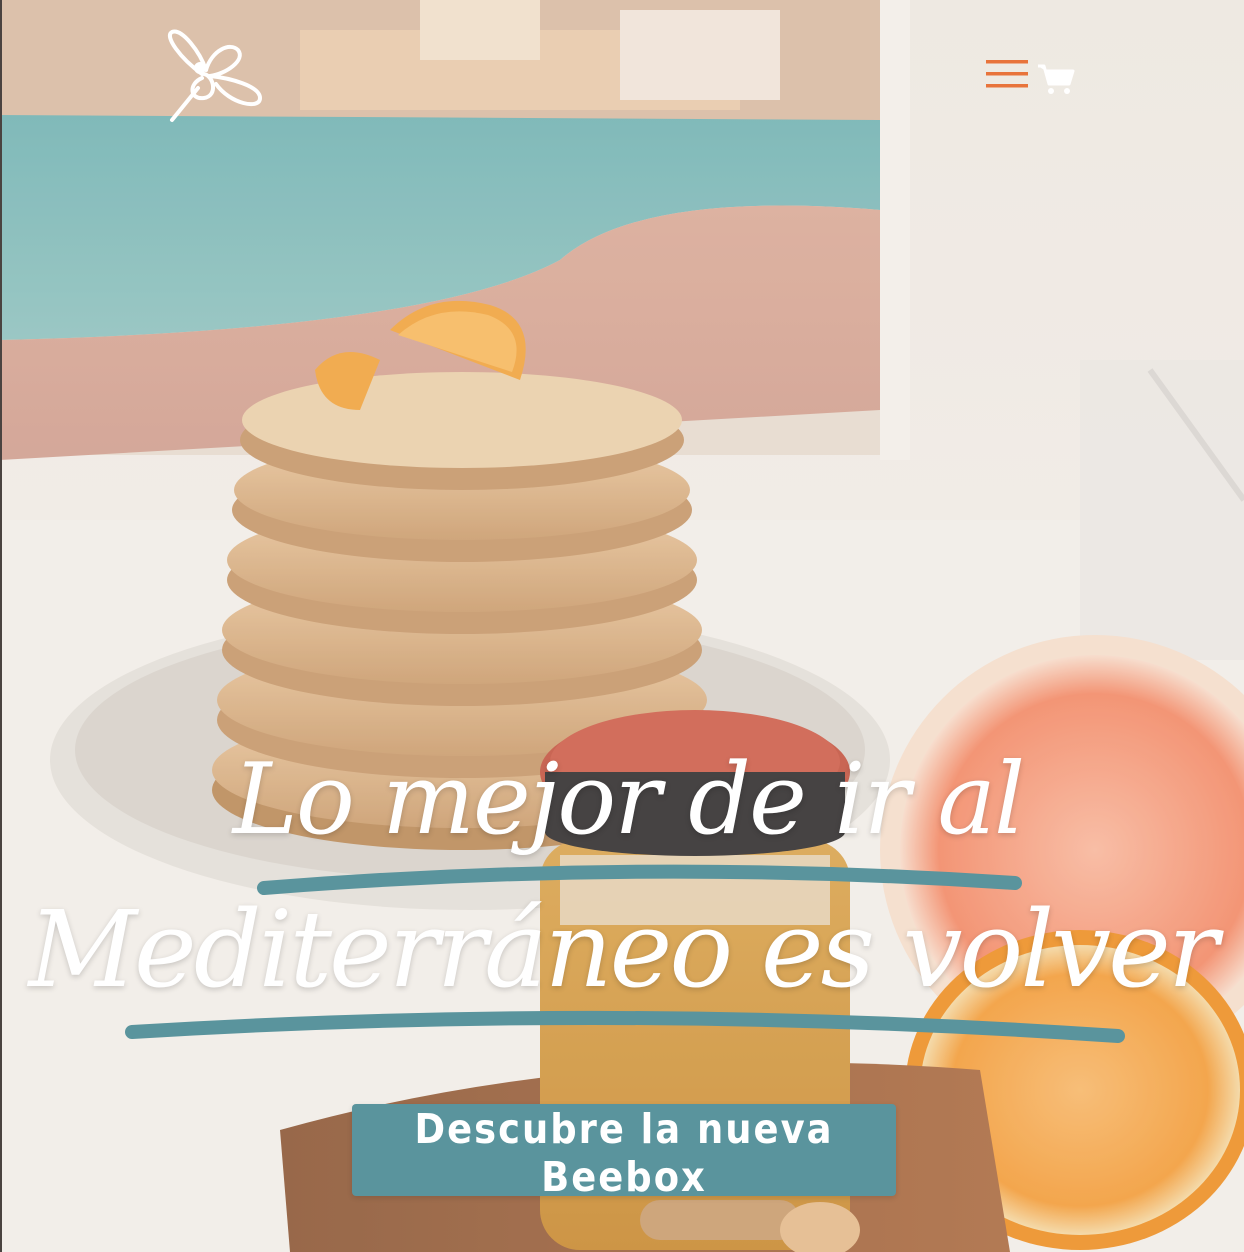 This screenshot has height=1252, width=1244. I want to click on left-border, so click(1, 626).